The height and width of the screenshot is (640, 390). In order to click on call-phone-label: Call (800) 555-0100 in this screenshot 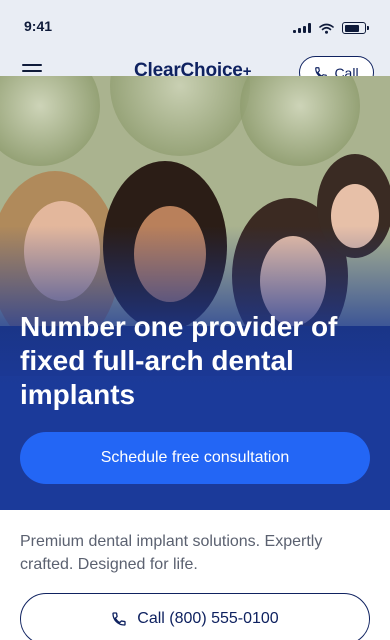, I will do `click(208, 618)`.